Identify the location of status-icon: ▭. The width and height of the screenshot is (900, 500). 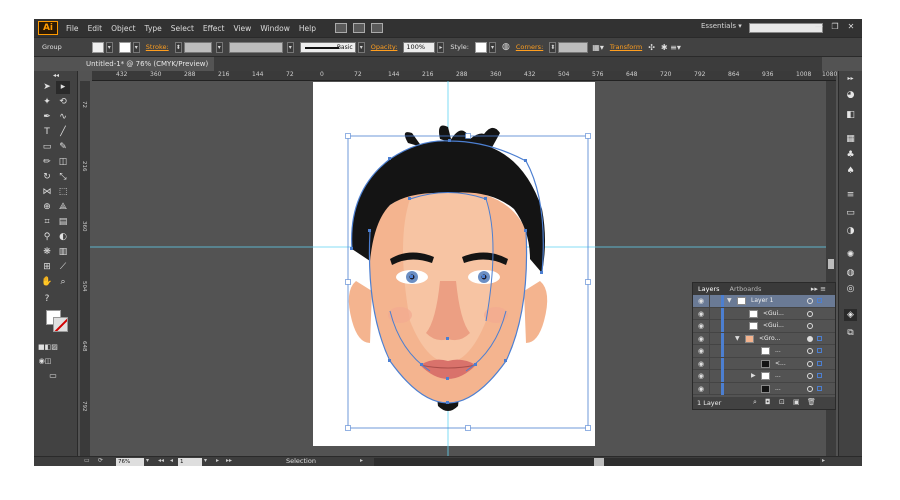
(87, 460).